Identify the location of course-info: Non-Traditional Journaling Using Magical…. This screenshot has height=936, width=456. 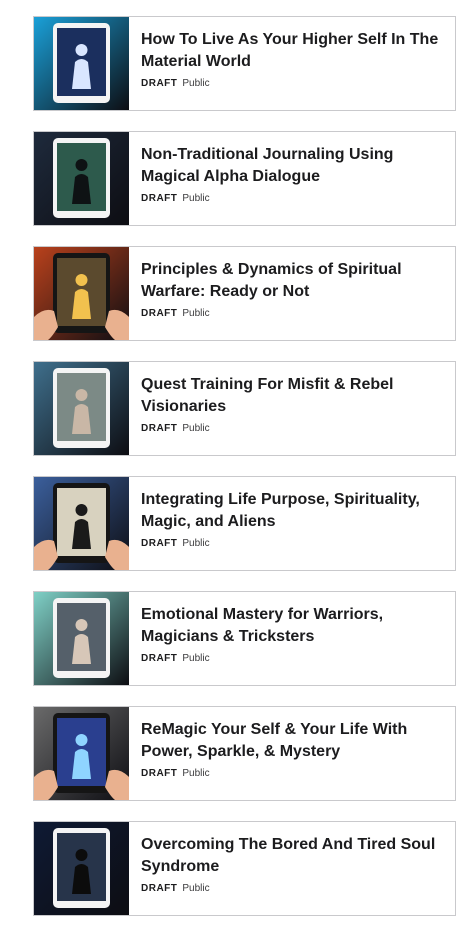
(292, 178).